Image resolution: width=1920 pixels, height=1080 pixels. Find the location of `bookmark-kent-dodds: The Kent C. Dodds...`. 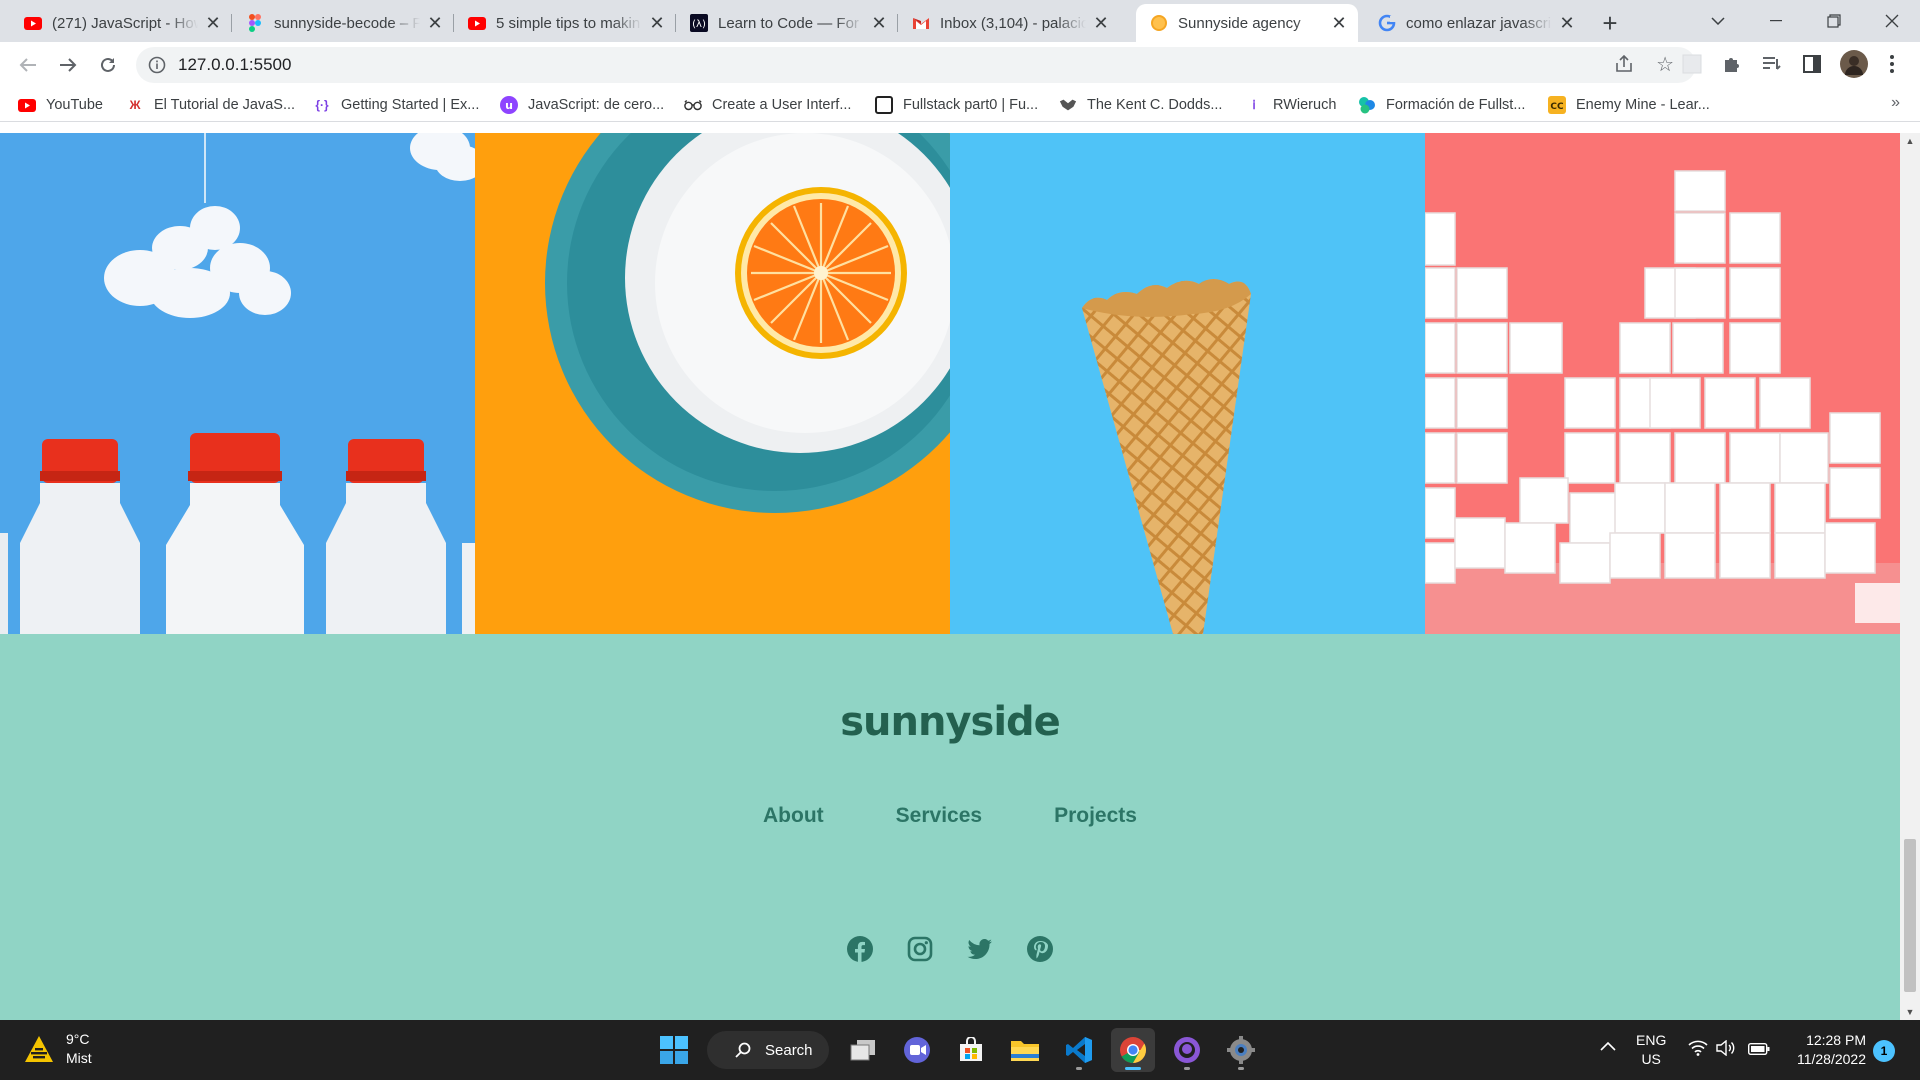

bookmark-kent-dodds: The Kent C. Dodds... is located at coordinates (1140, 105).